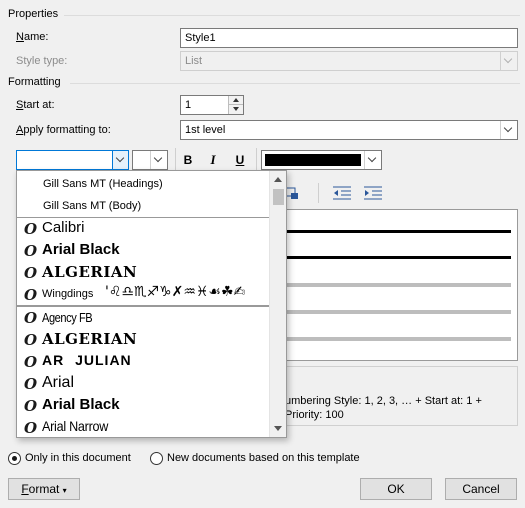 The image size is (525, 508). Describe the element at coordinates (278, 428) in the screenshot. I see `scroll-down-icon` at that location.